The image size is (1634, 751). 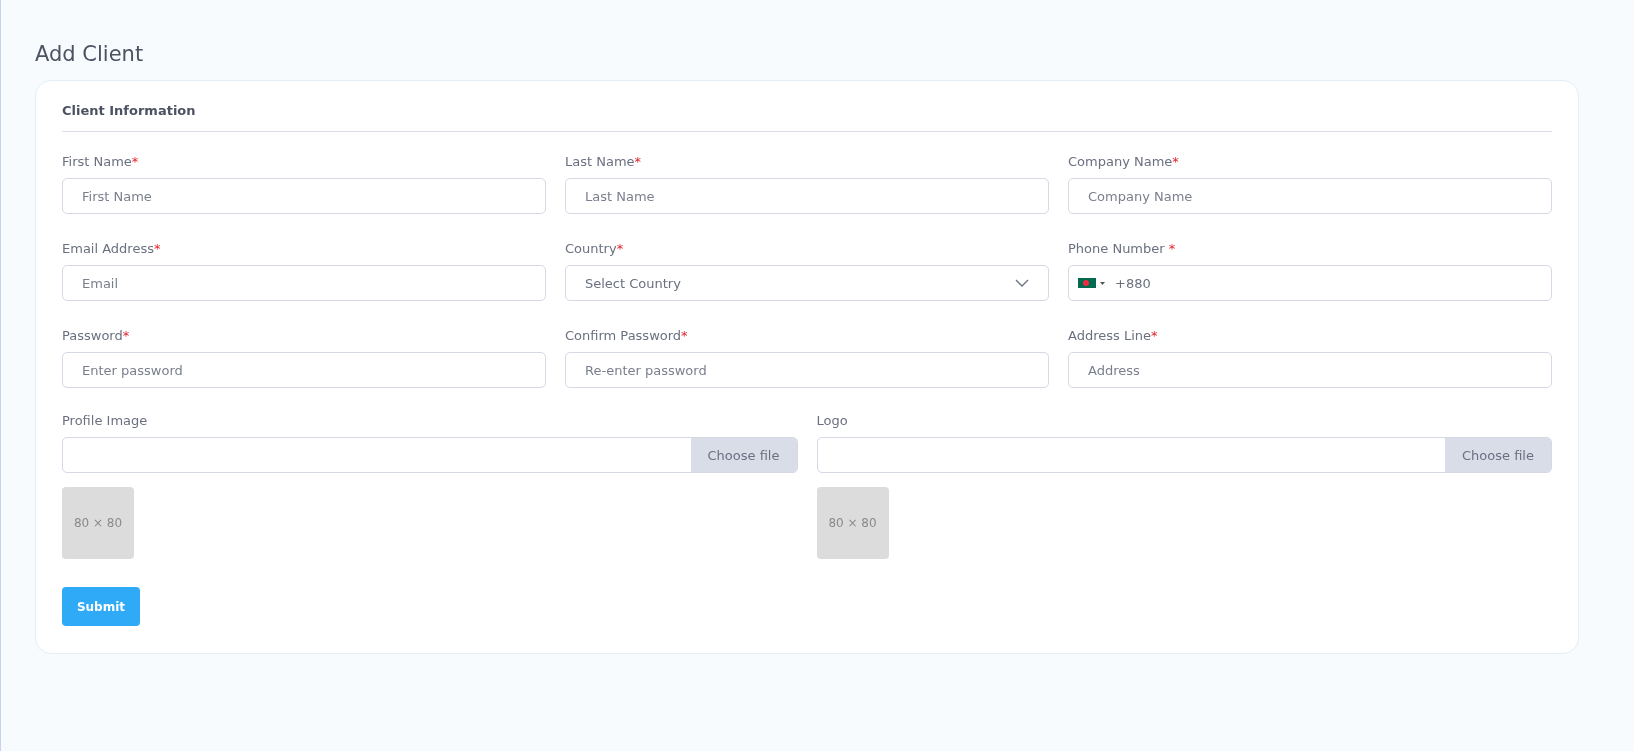 I want to click on input-field: Re-enter password, so click(x=807, y=370).